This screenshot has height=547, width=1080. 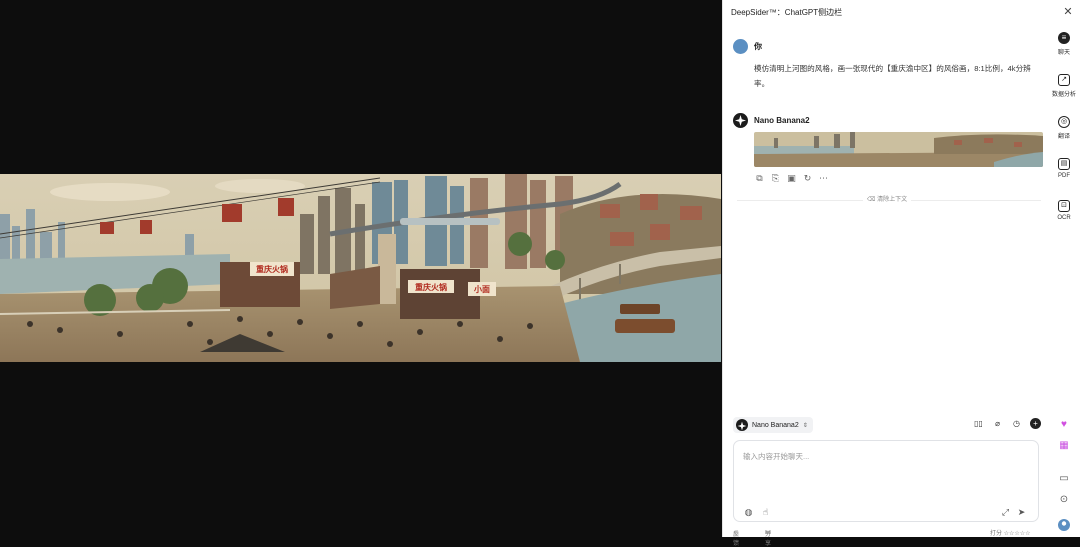 What do you see at coordinates (481, 289) in the screenshot?
I see `svg-text: 小面` at bounding box center [481, 289].